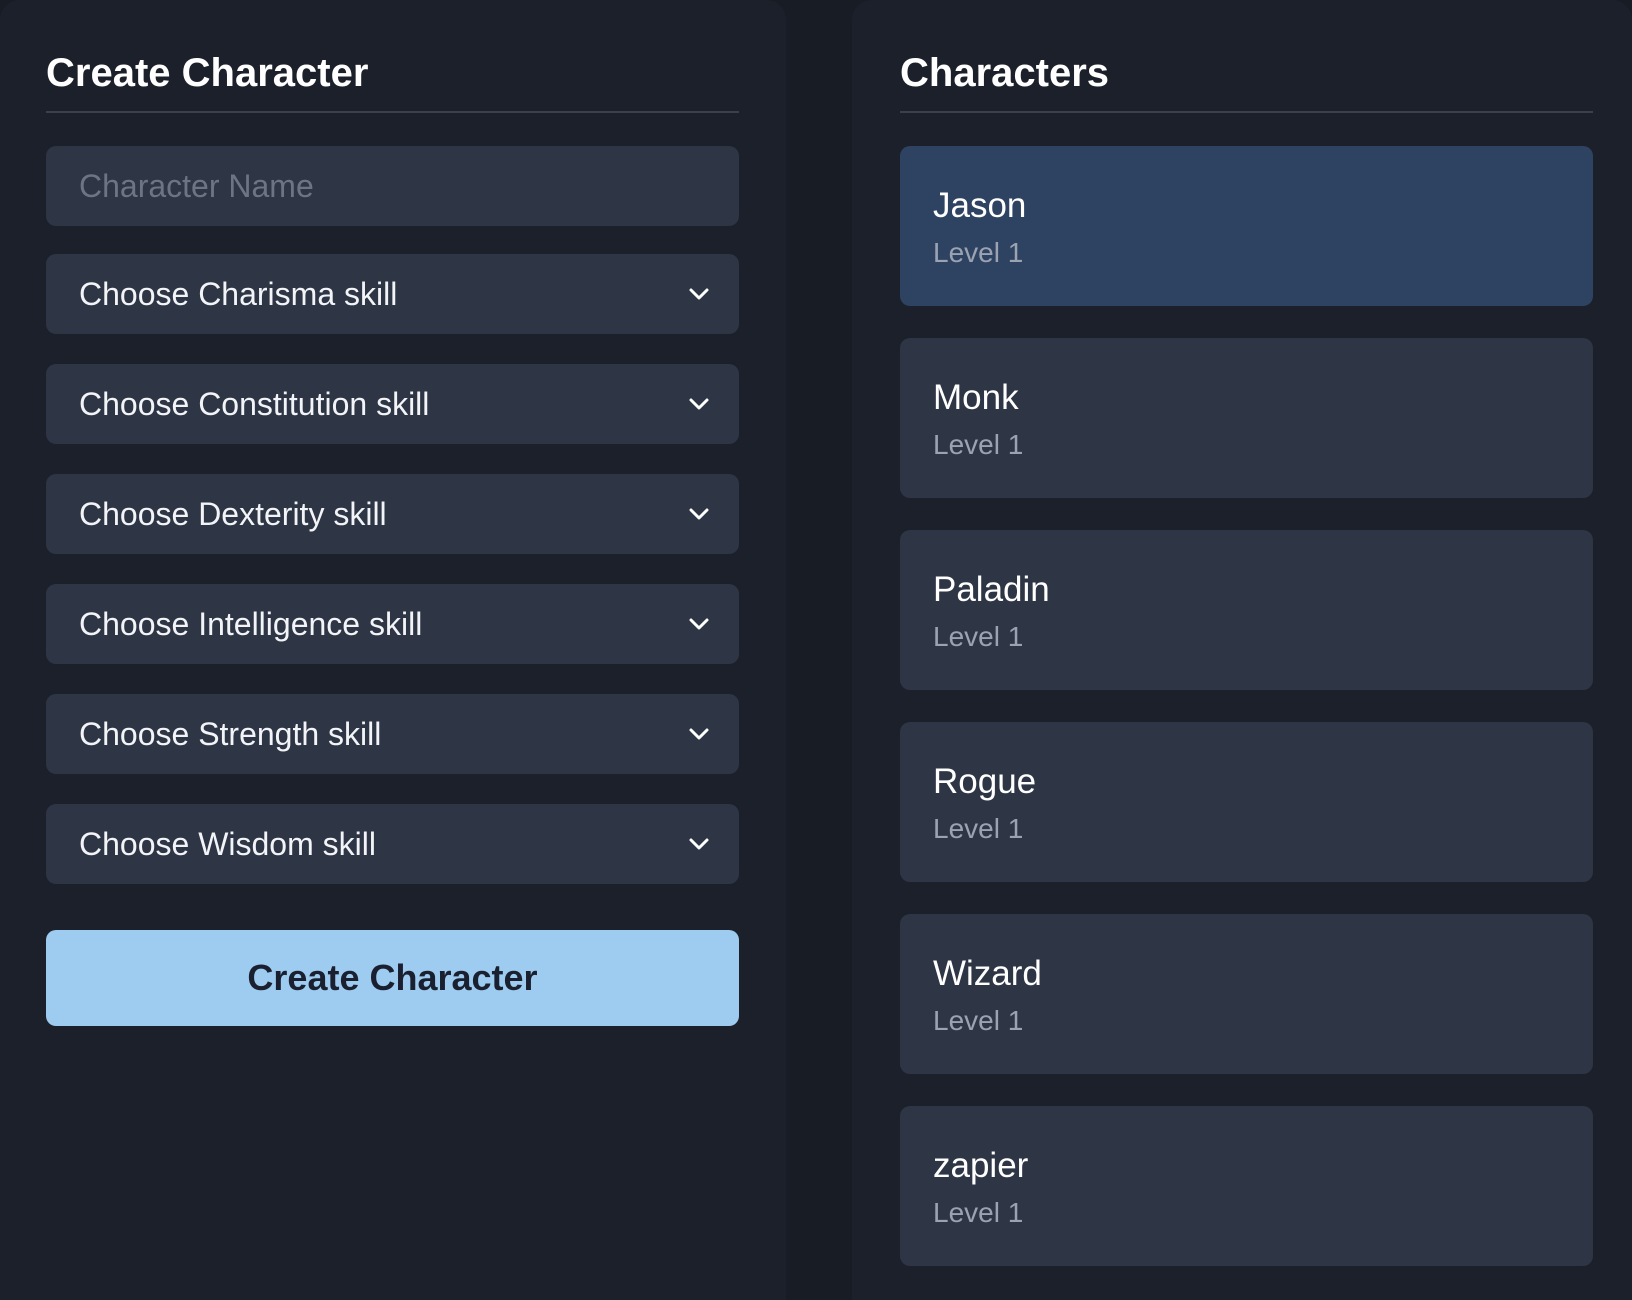  I want to click on character-name: Paladin, so click(991, 589).